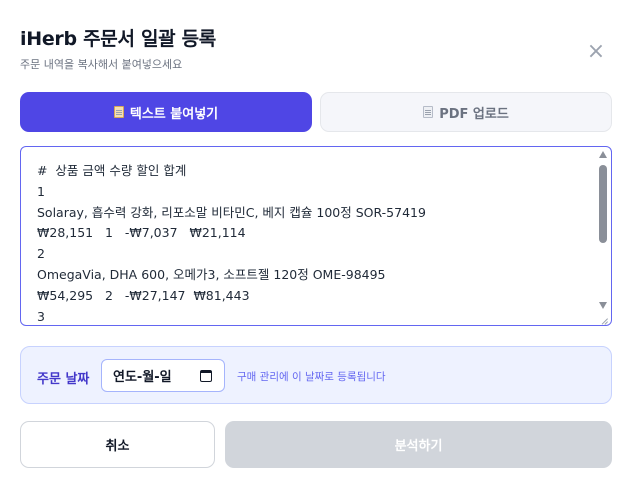 This screenshot has height=486, width=626. I want to click on resize-grip-icon, so click(604, 318).